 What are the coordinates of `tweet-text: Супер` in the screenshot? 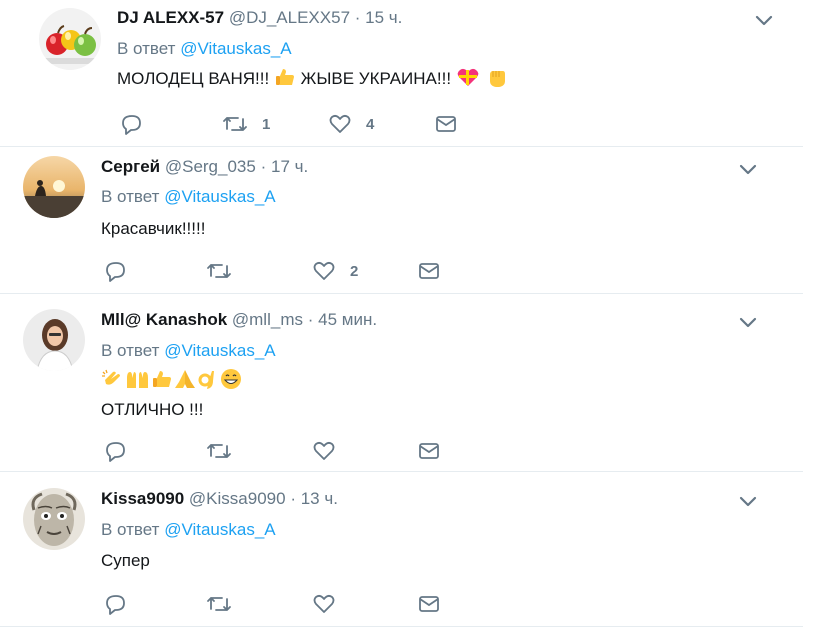 It's located at (125, 561).